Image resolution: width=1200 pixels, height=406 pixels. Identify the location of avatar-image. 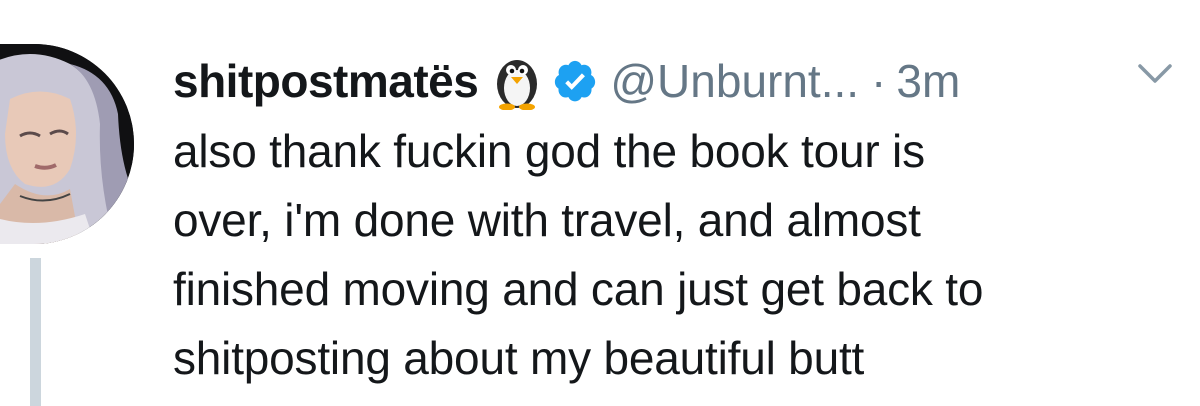
(67, 144).